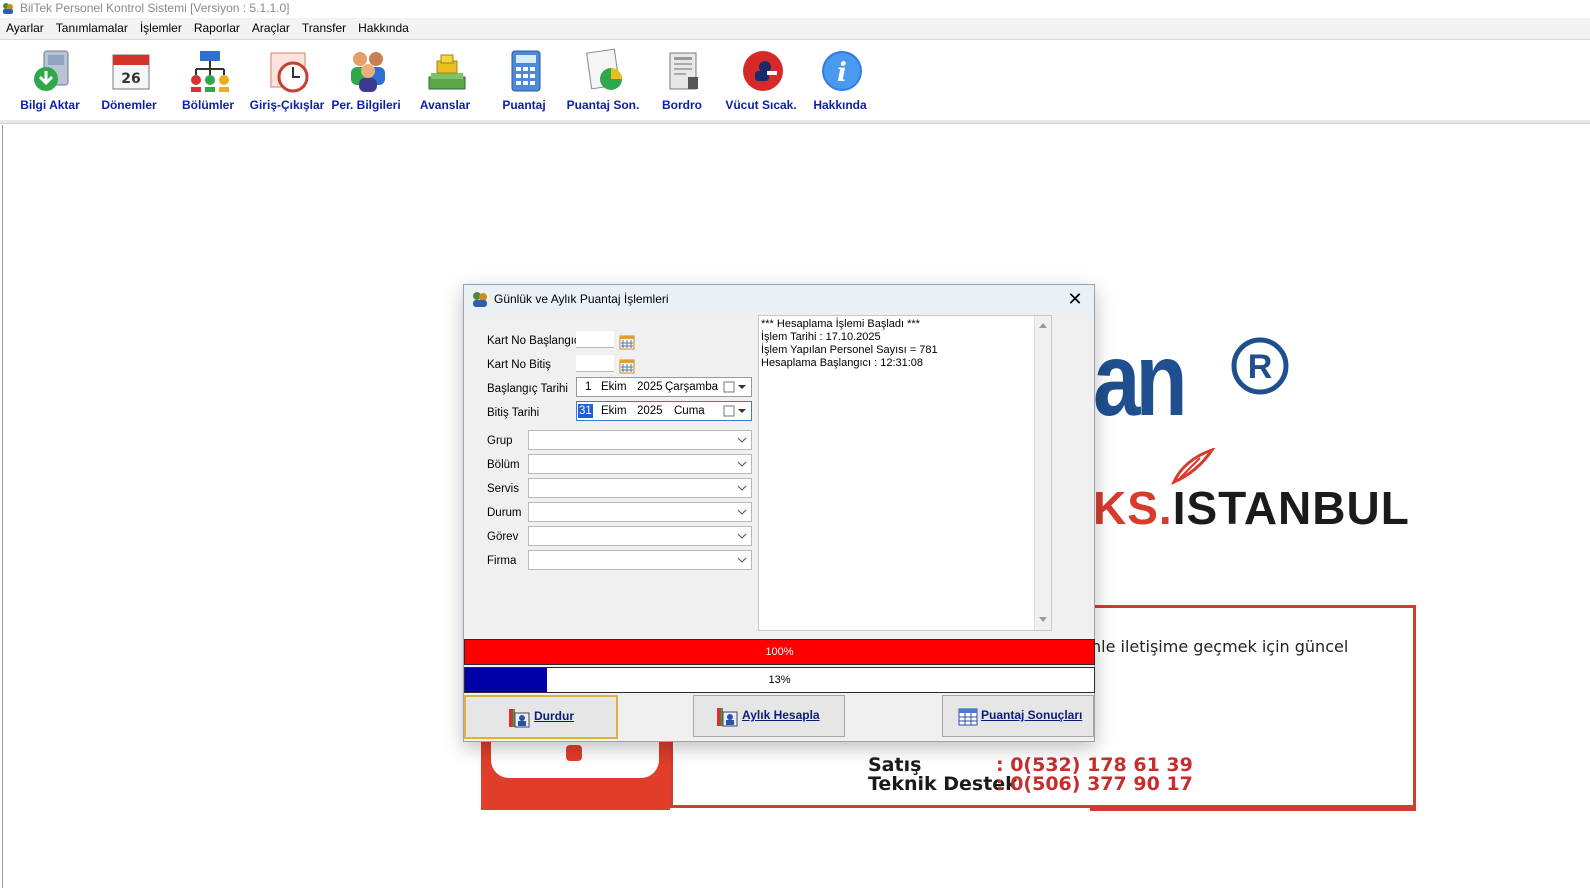 The width and height of the screenshot is (1590, 888). I want to click on people-icon, so click(368, 72).